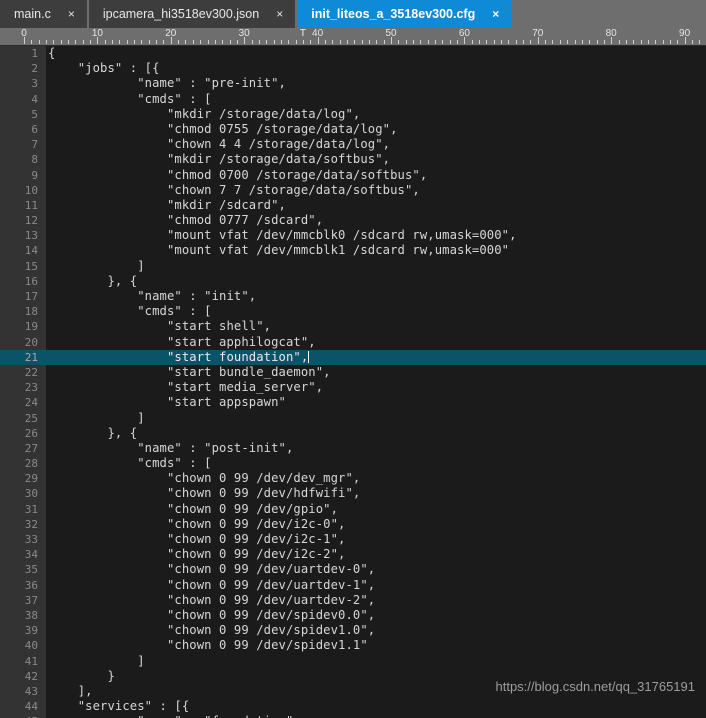 This screenshot has width=706, height=718. I want to click on code-line: 17 "name" : "init",, so click(353, 296).